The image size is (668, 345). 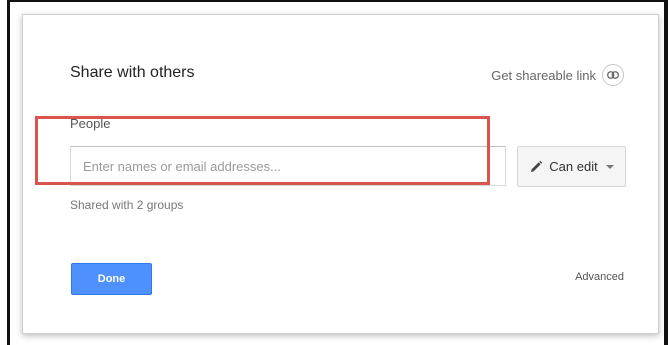 What do you see at coordinates (543, 75) in the screenshot?
I see `shareable-link-label: Get shareable link` at bounding box center [543, 75].